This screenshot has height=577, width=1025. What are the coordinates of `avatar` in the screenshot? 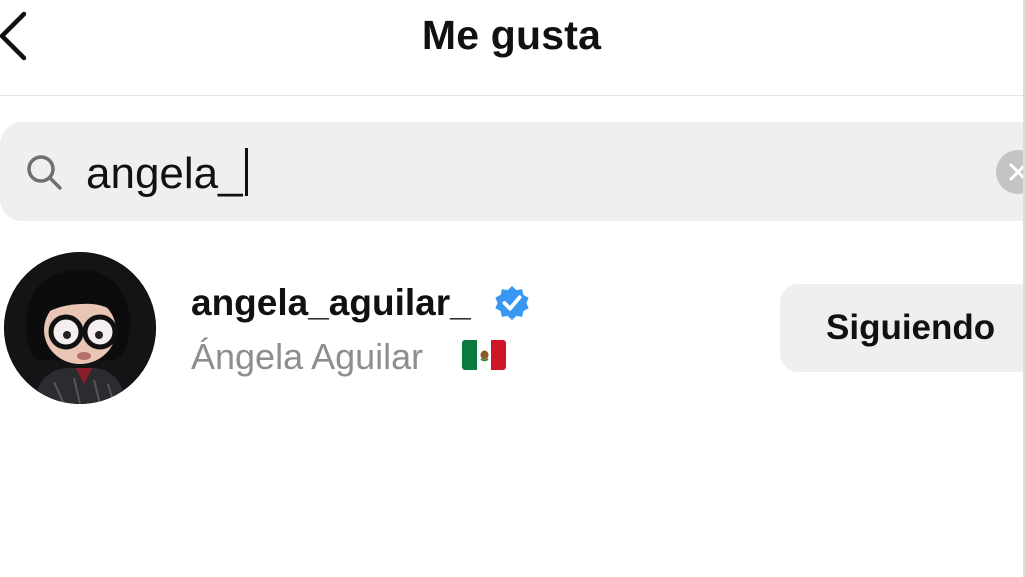 It's located at (80, 328).